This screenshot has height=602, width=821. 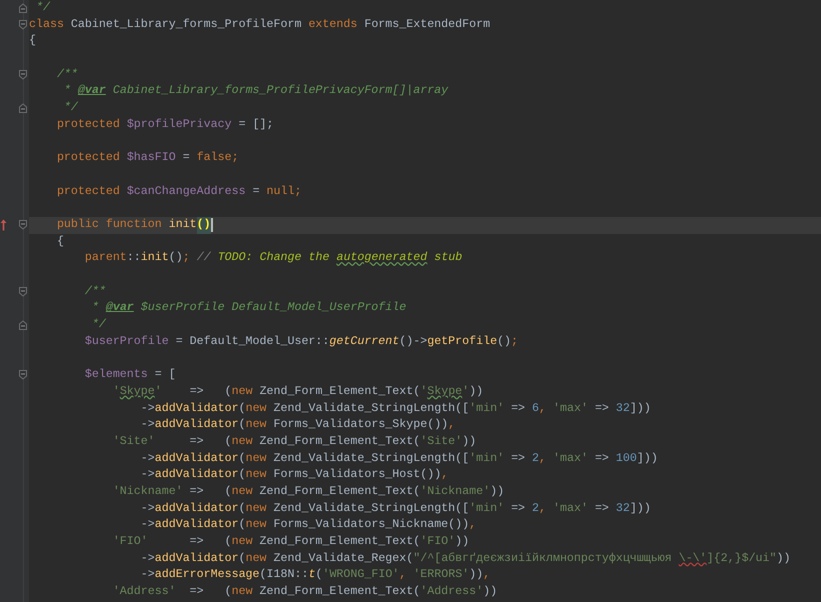 I want to click on code-line: ->addValidator(new Zend_Validate_StringLength(['min' => 2, 'max' => 100])), so click(x=399, y=458).